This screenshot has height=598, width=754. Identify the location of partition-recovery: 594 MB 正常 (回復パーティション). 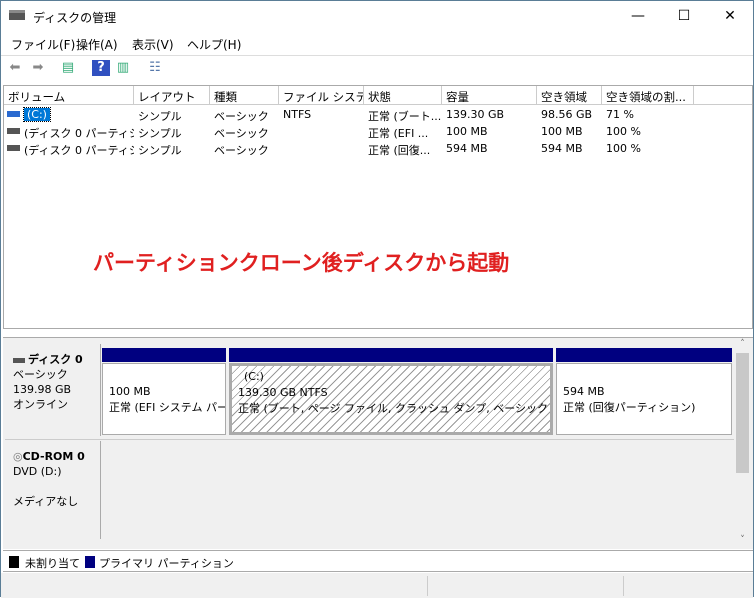
(644, 392).